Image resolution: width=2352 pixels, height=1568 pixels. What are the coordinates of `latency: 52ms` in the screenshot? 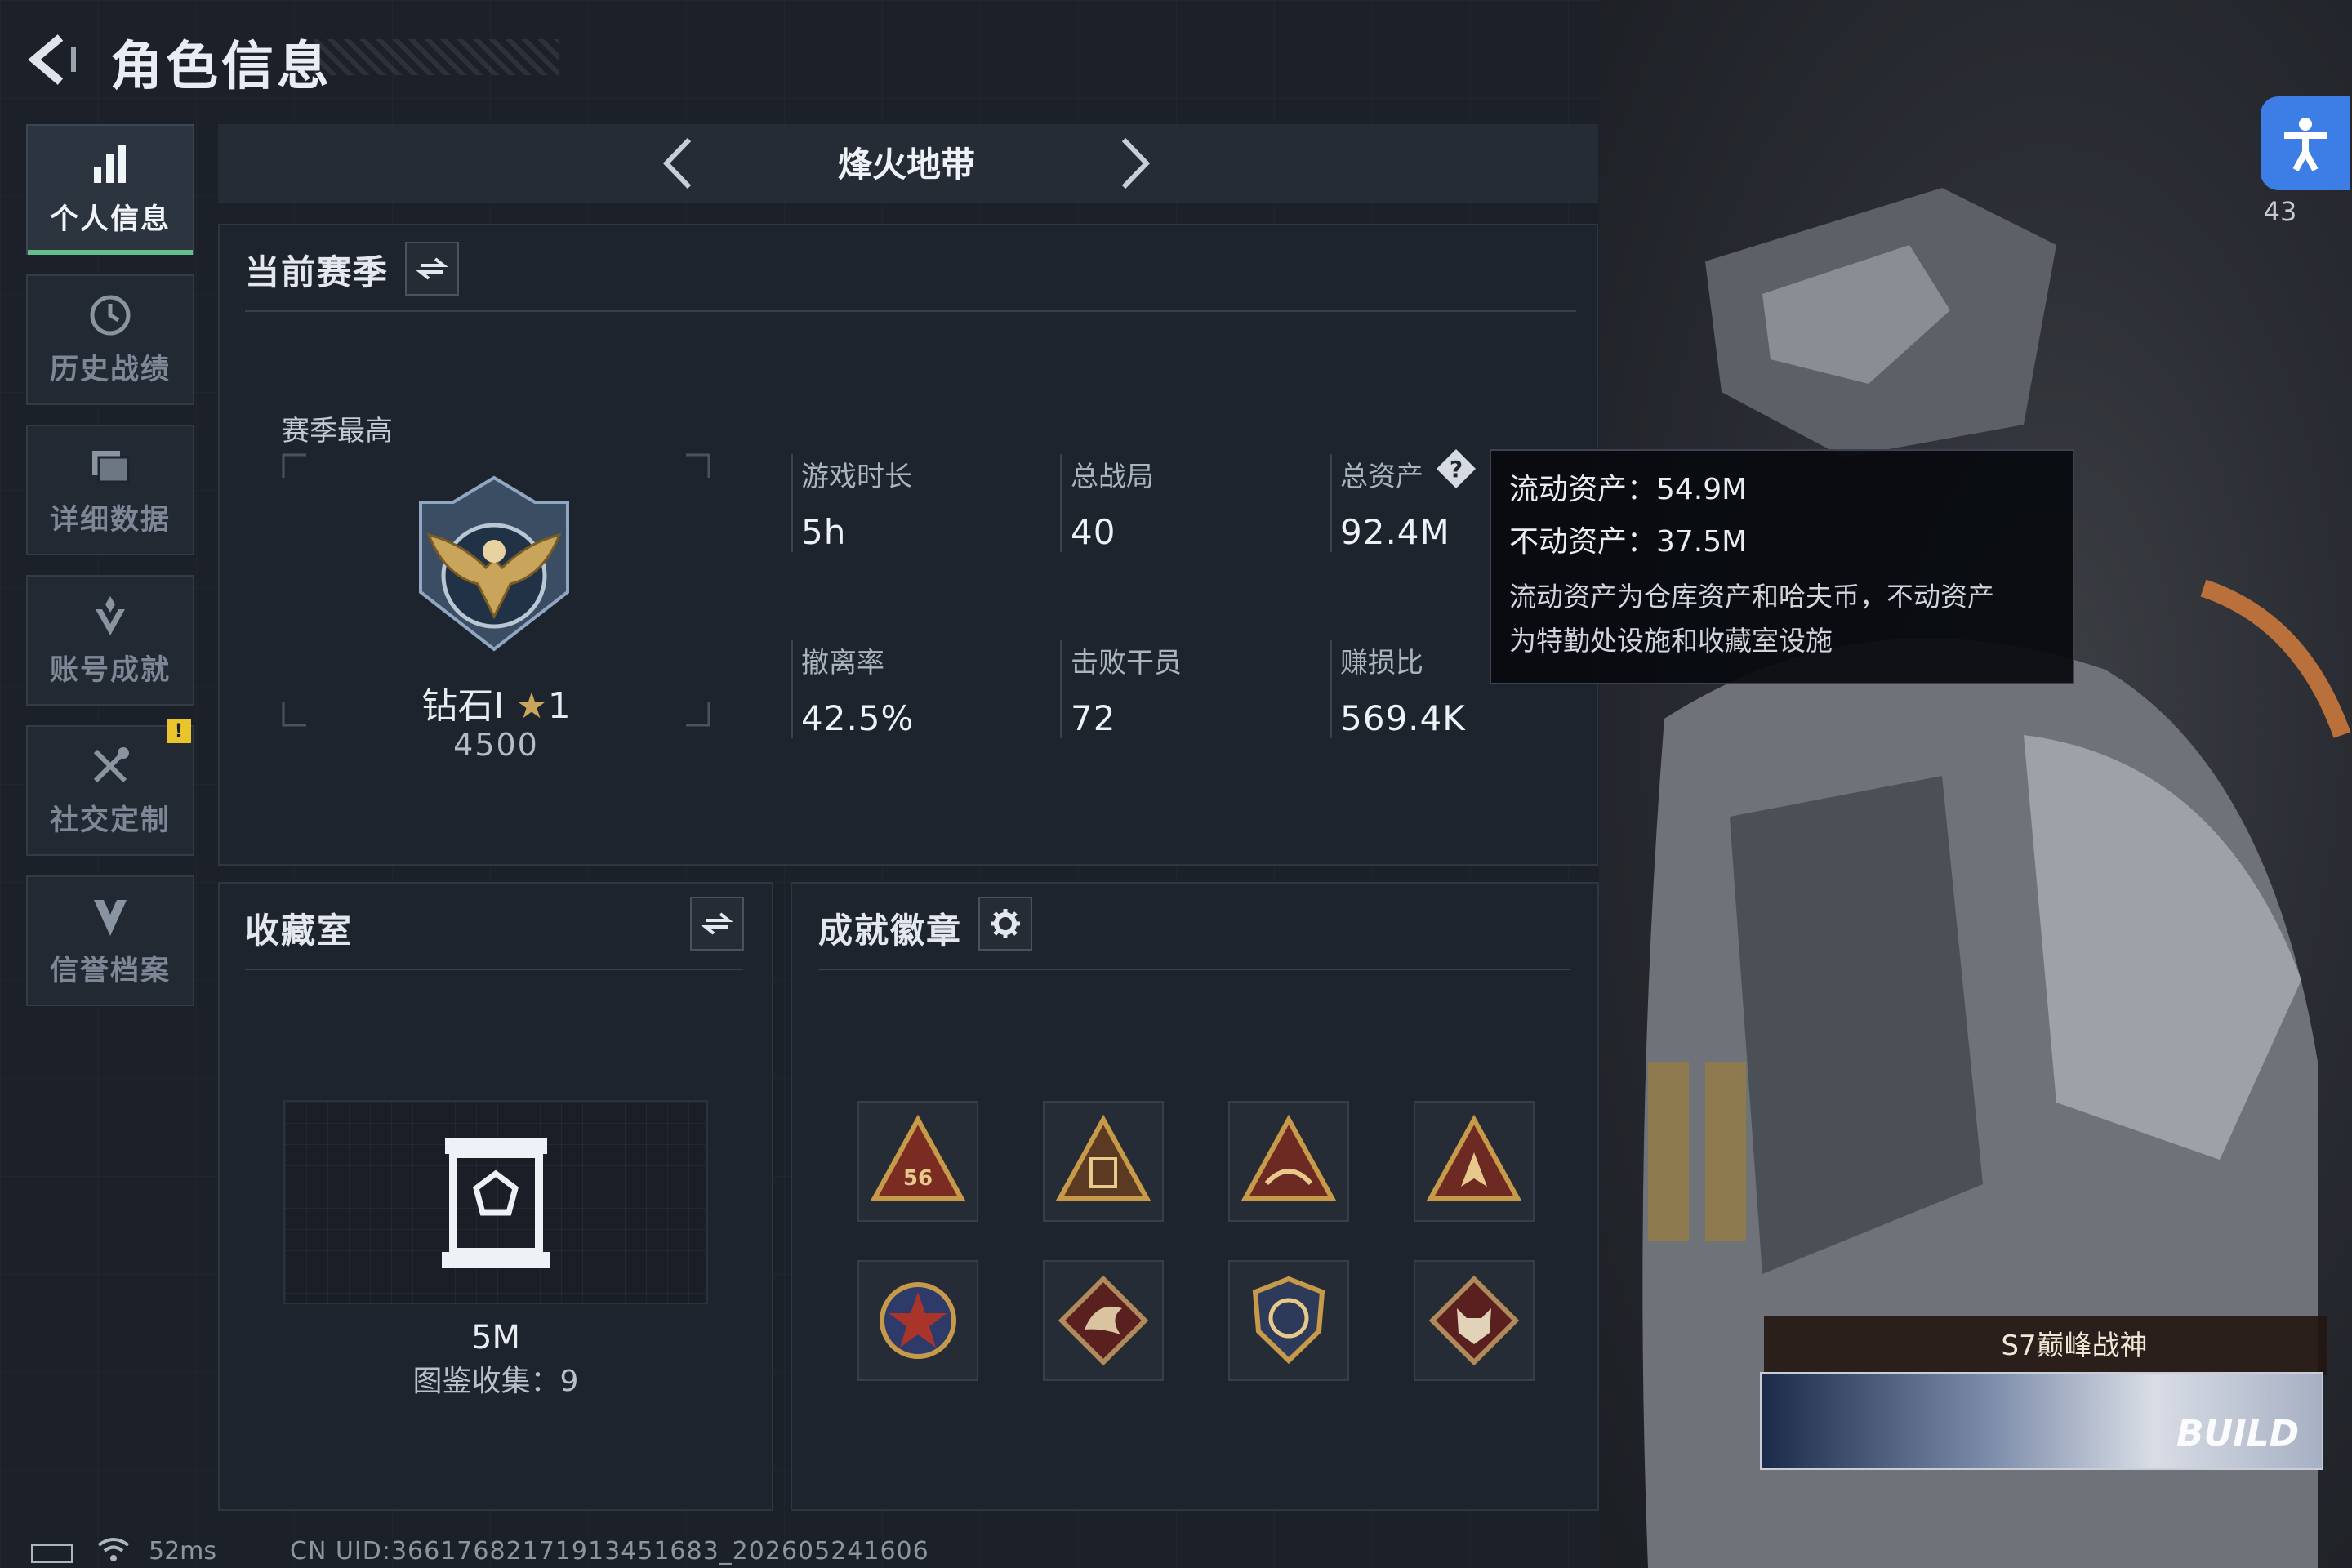 It's located at (183, 1551).